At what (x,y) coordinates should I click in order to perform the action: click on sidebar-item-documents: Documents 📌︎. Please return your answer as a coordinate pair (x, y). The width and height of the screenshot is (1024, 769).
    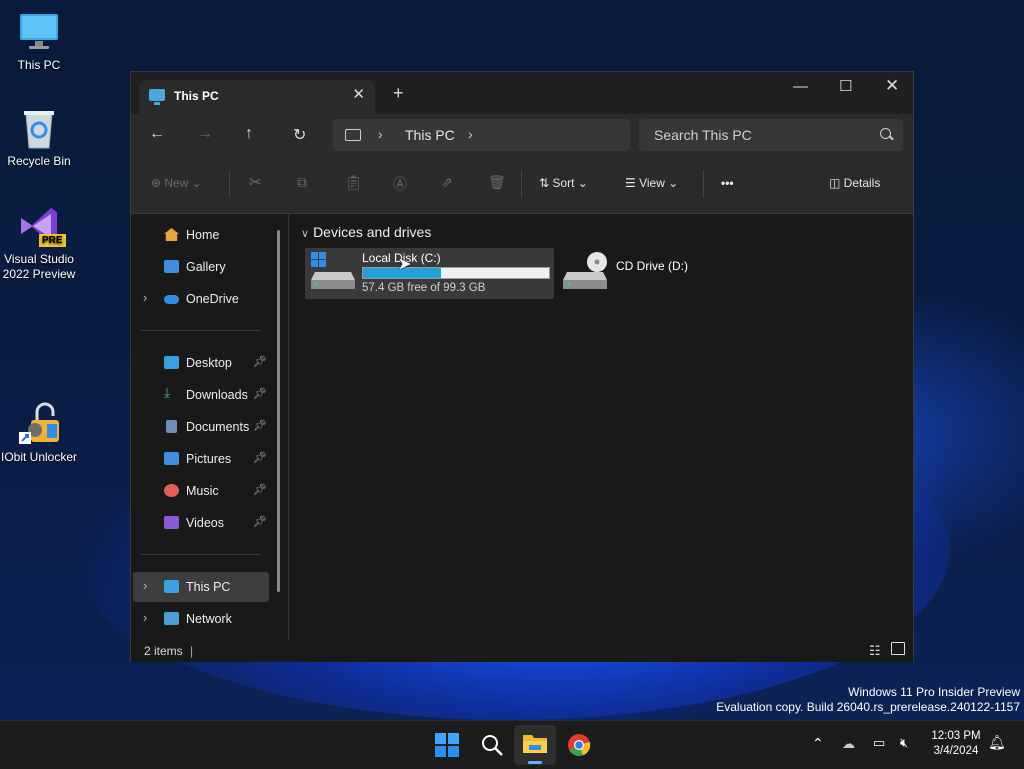
    Looking at the image, I should click on (201, 427).